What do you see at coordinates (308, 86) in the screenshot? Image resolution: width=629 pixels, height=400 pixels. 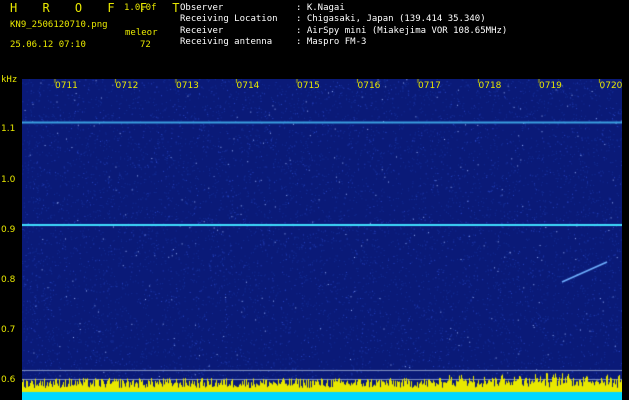 I see `time-tick-label: 0715` at bounding box center [308, 86].